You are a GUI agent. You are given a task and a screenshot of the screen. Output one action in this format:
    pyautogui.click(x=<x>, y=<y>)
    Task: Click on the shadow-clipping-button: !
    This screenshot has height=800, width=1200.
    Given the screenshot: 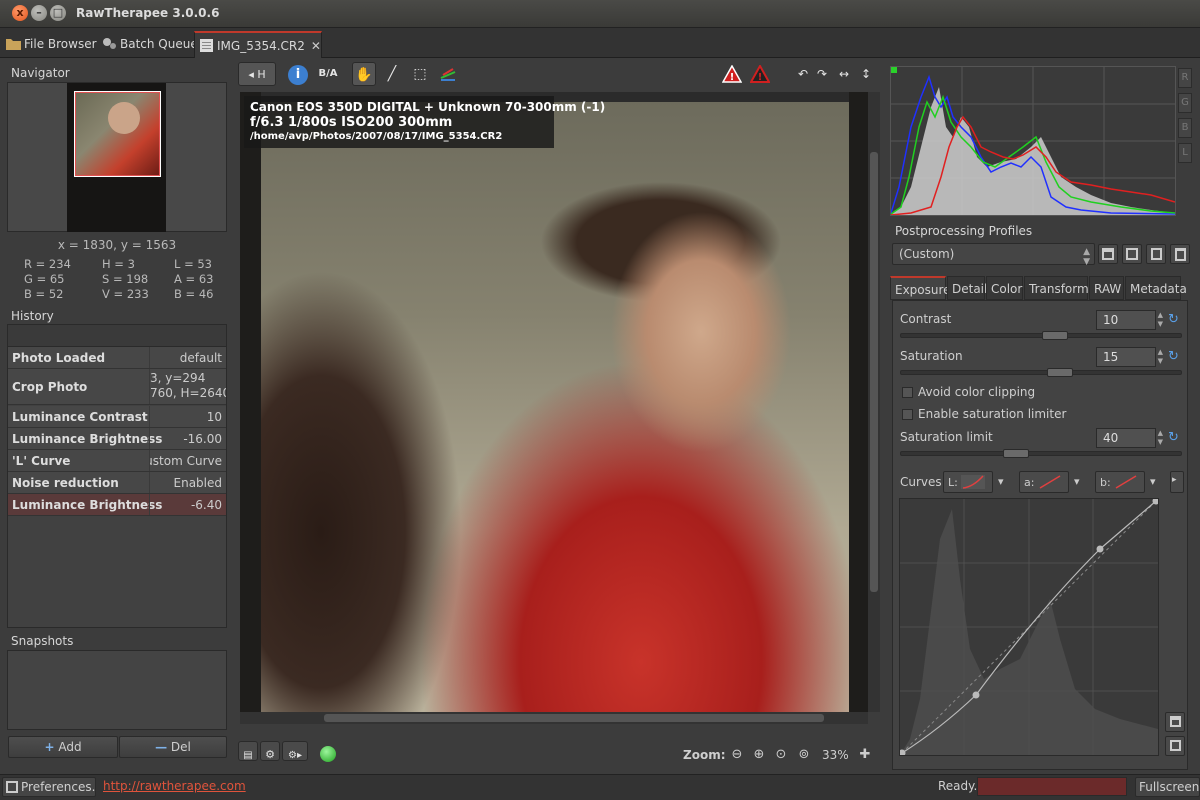 What is the action you would take?
    pyautogui.click(x=760, y=74)
    